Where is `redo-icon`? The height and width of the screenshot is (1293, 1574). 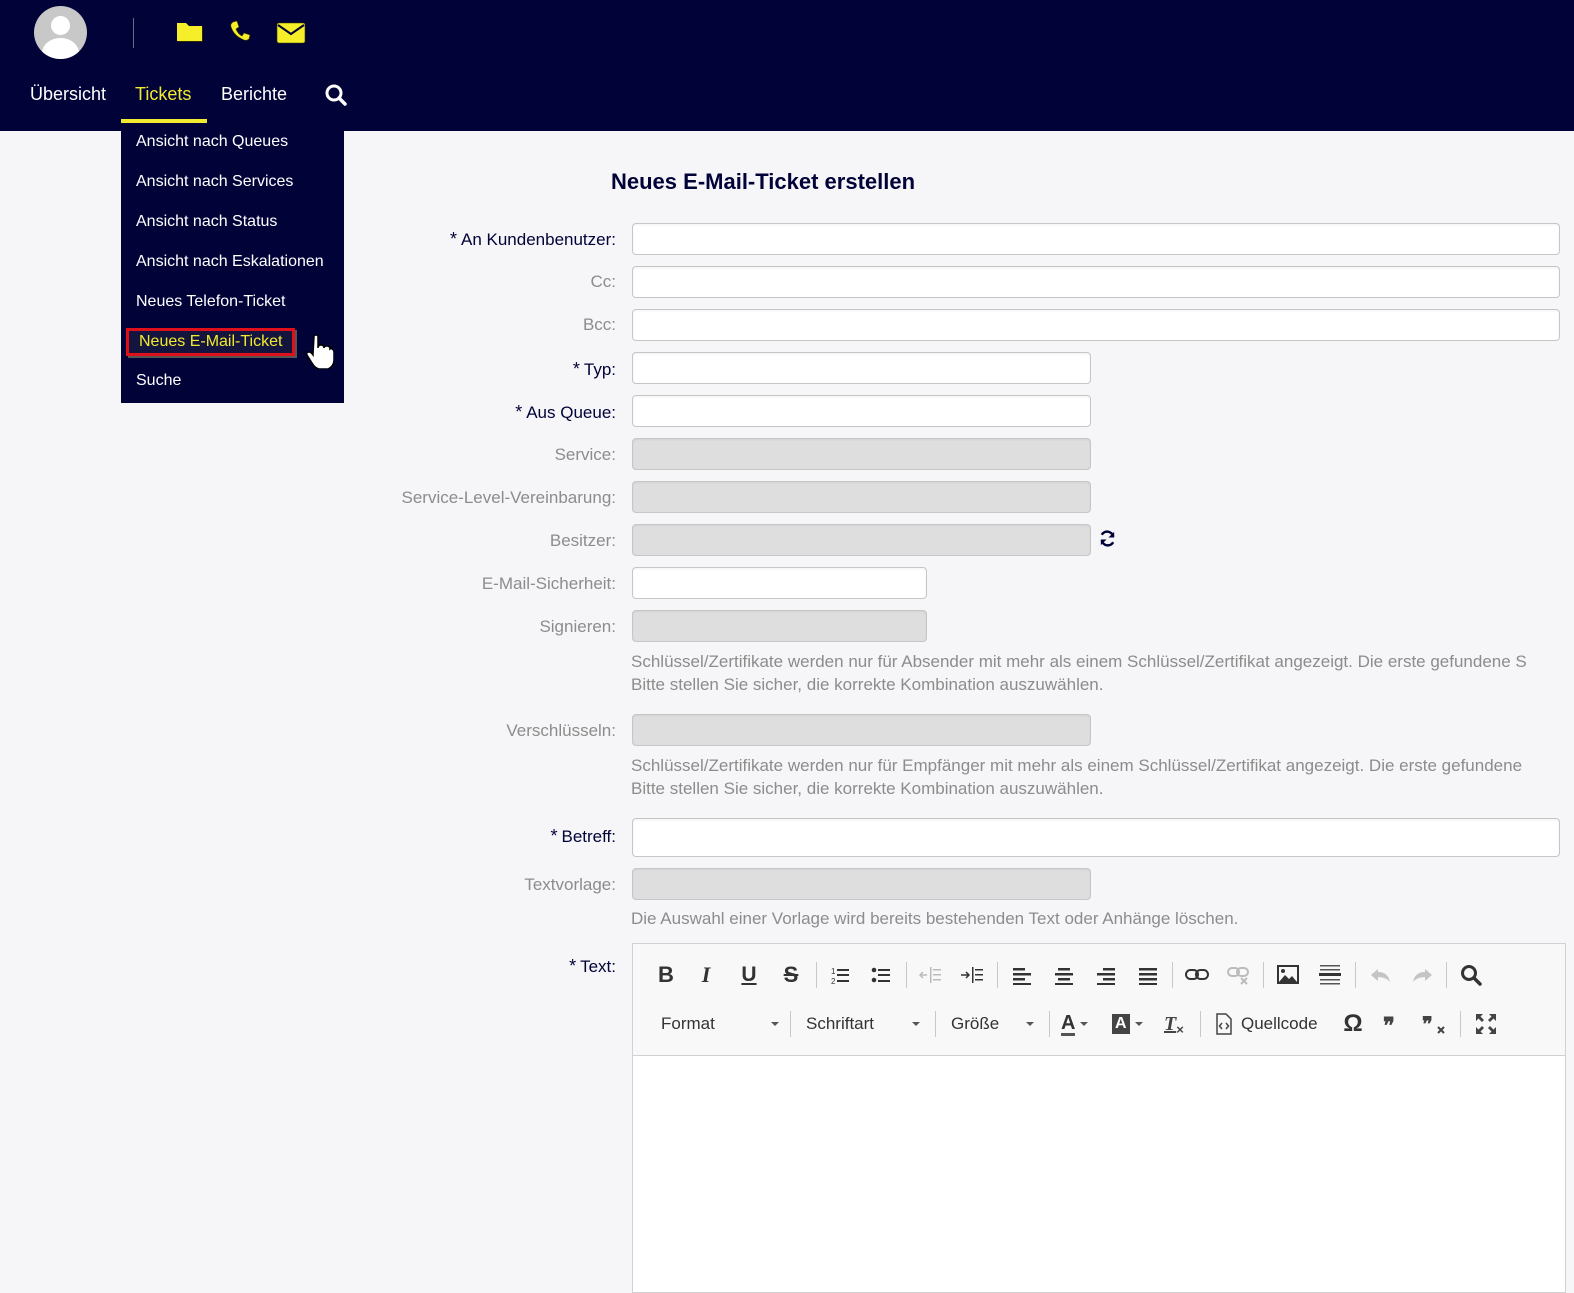
redo-icon is located at coordinates (1422, 975).